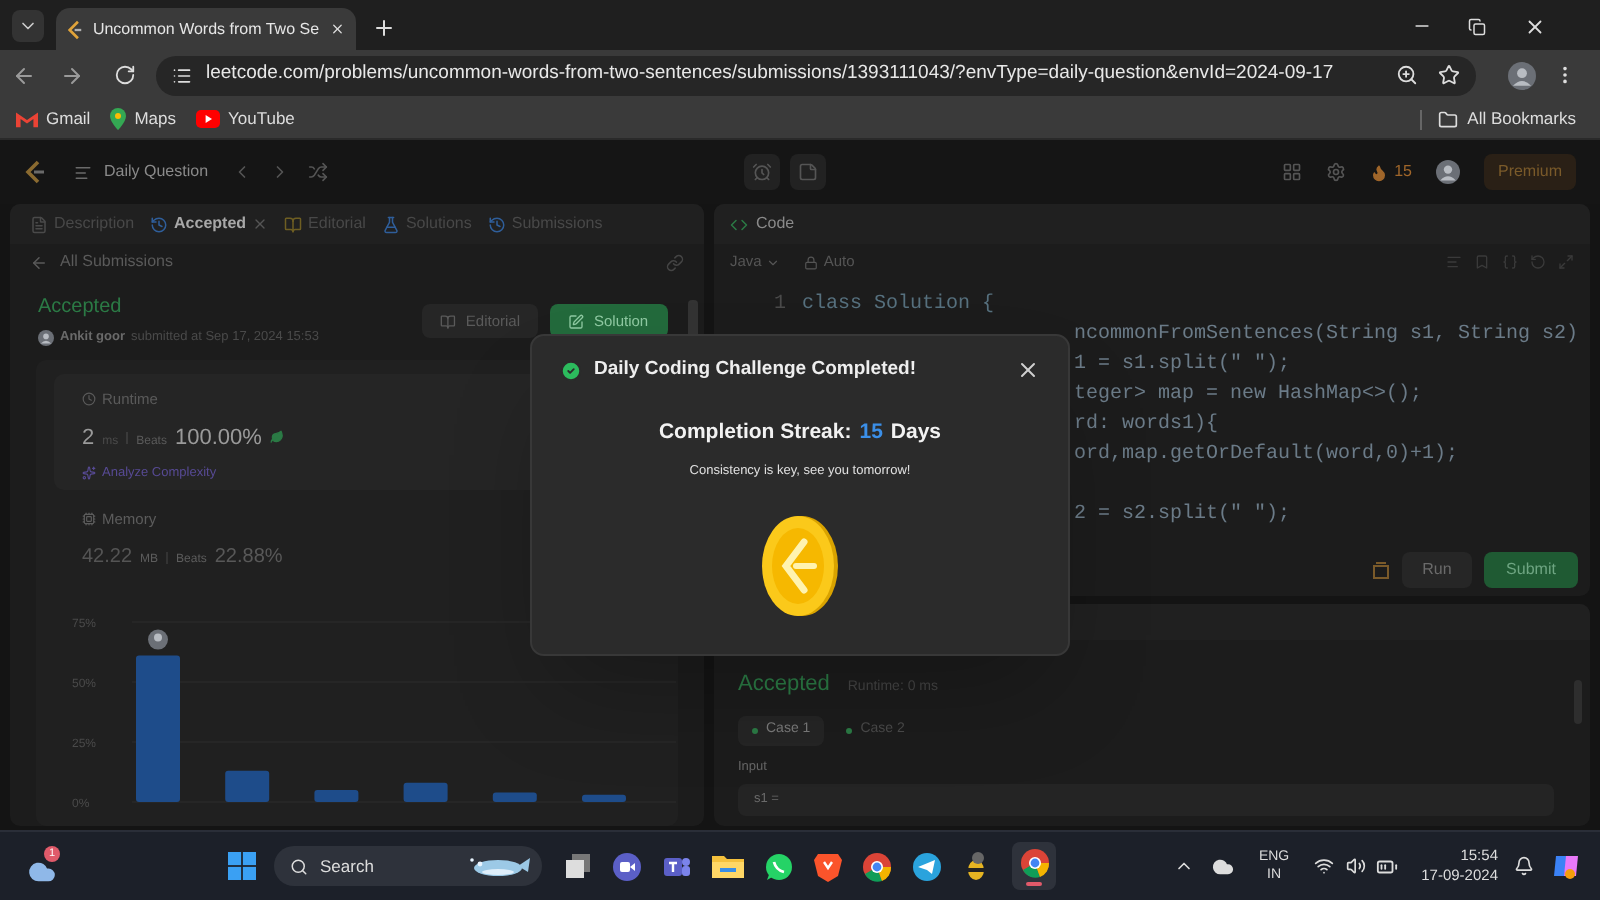  What do you see at coordinates (779, 866) in the screenshot?
I see `chat-bubble-icon` at bounding box center [779, 866].